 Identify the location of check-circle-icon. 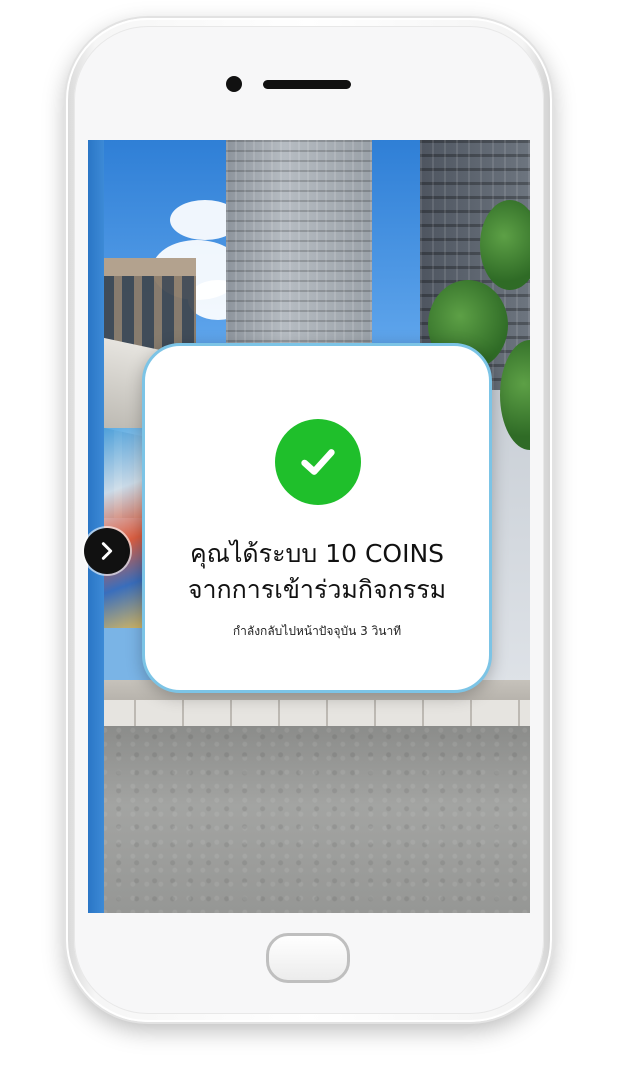
(318, 462).